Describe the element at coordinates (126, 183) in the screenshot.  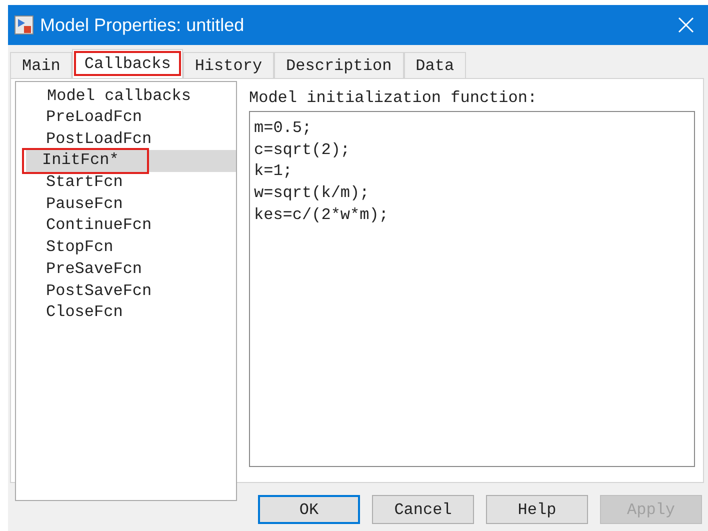
I see `callback-item: StartFcn` at that location.